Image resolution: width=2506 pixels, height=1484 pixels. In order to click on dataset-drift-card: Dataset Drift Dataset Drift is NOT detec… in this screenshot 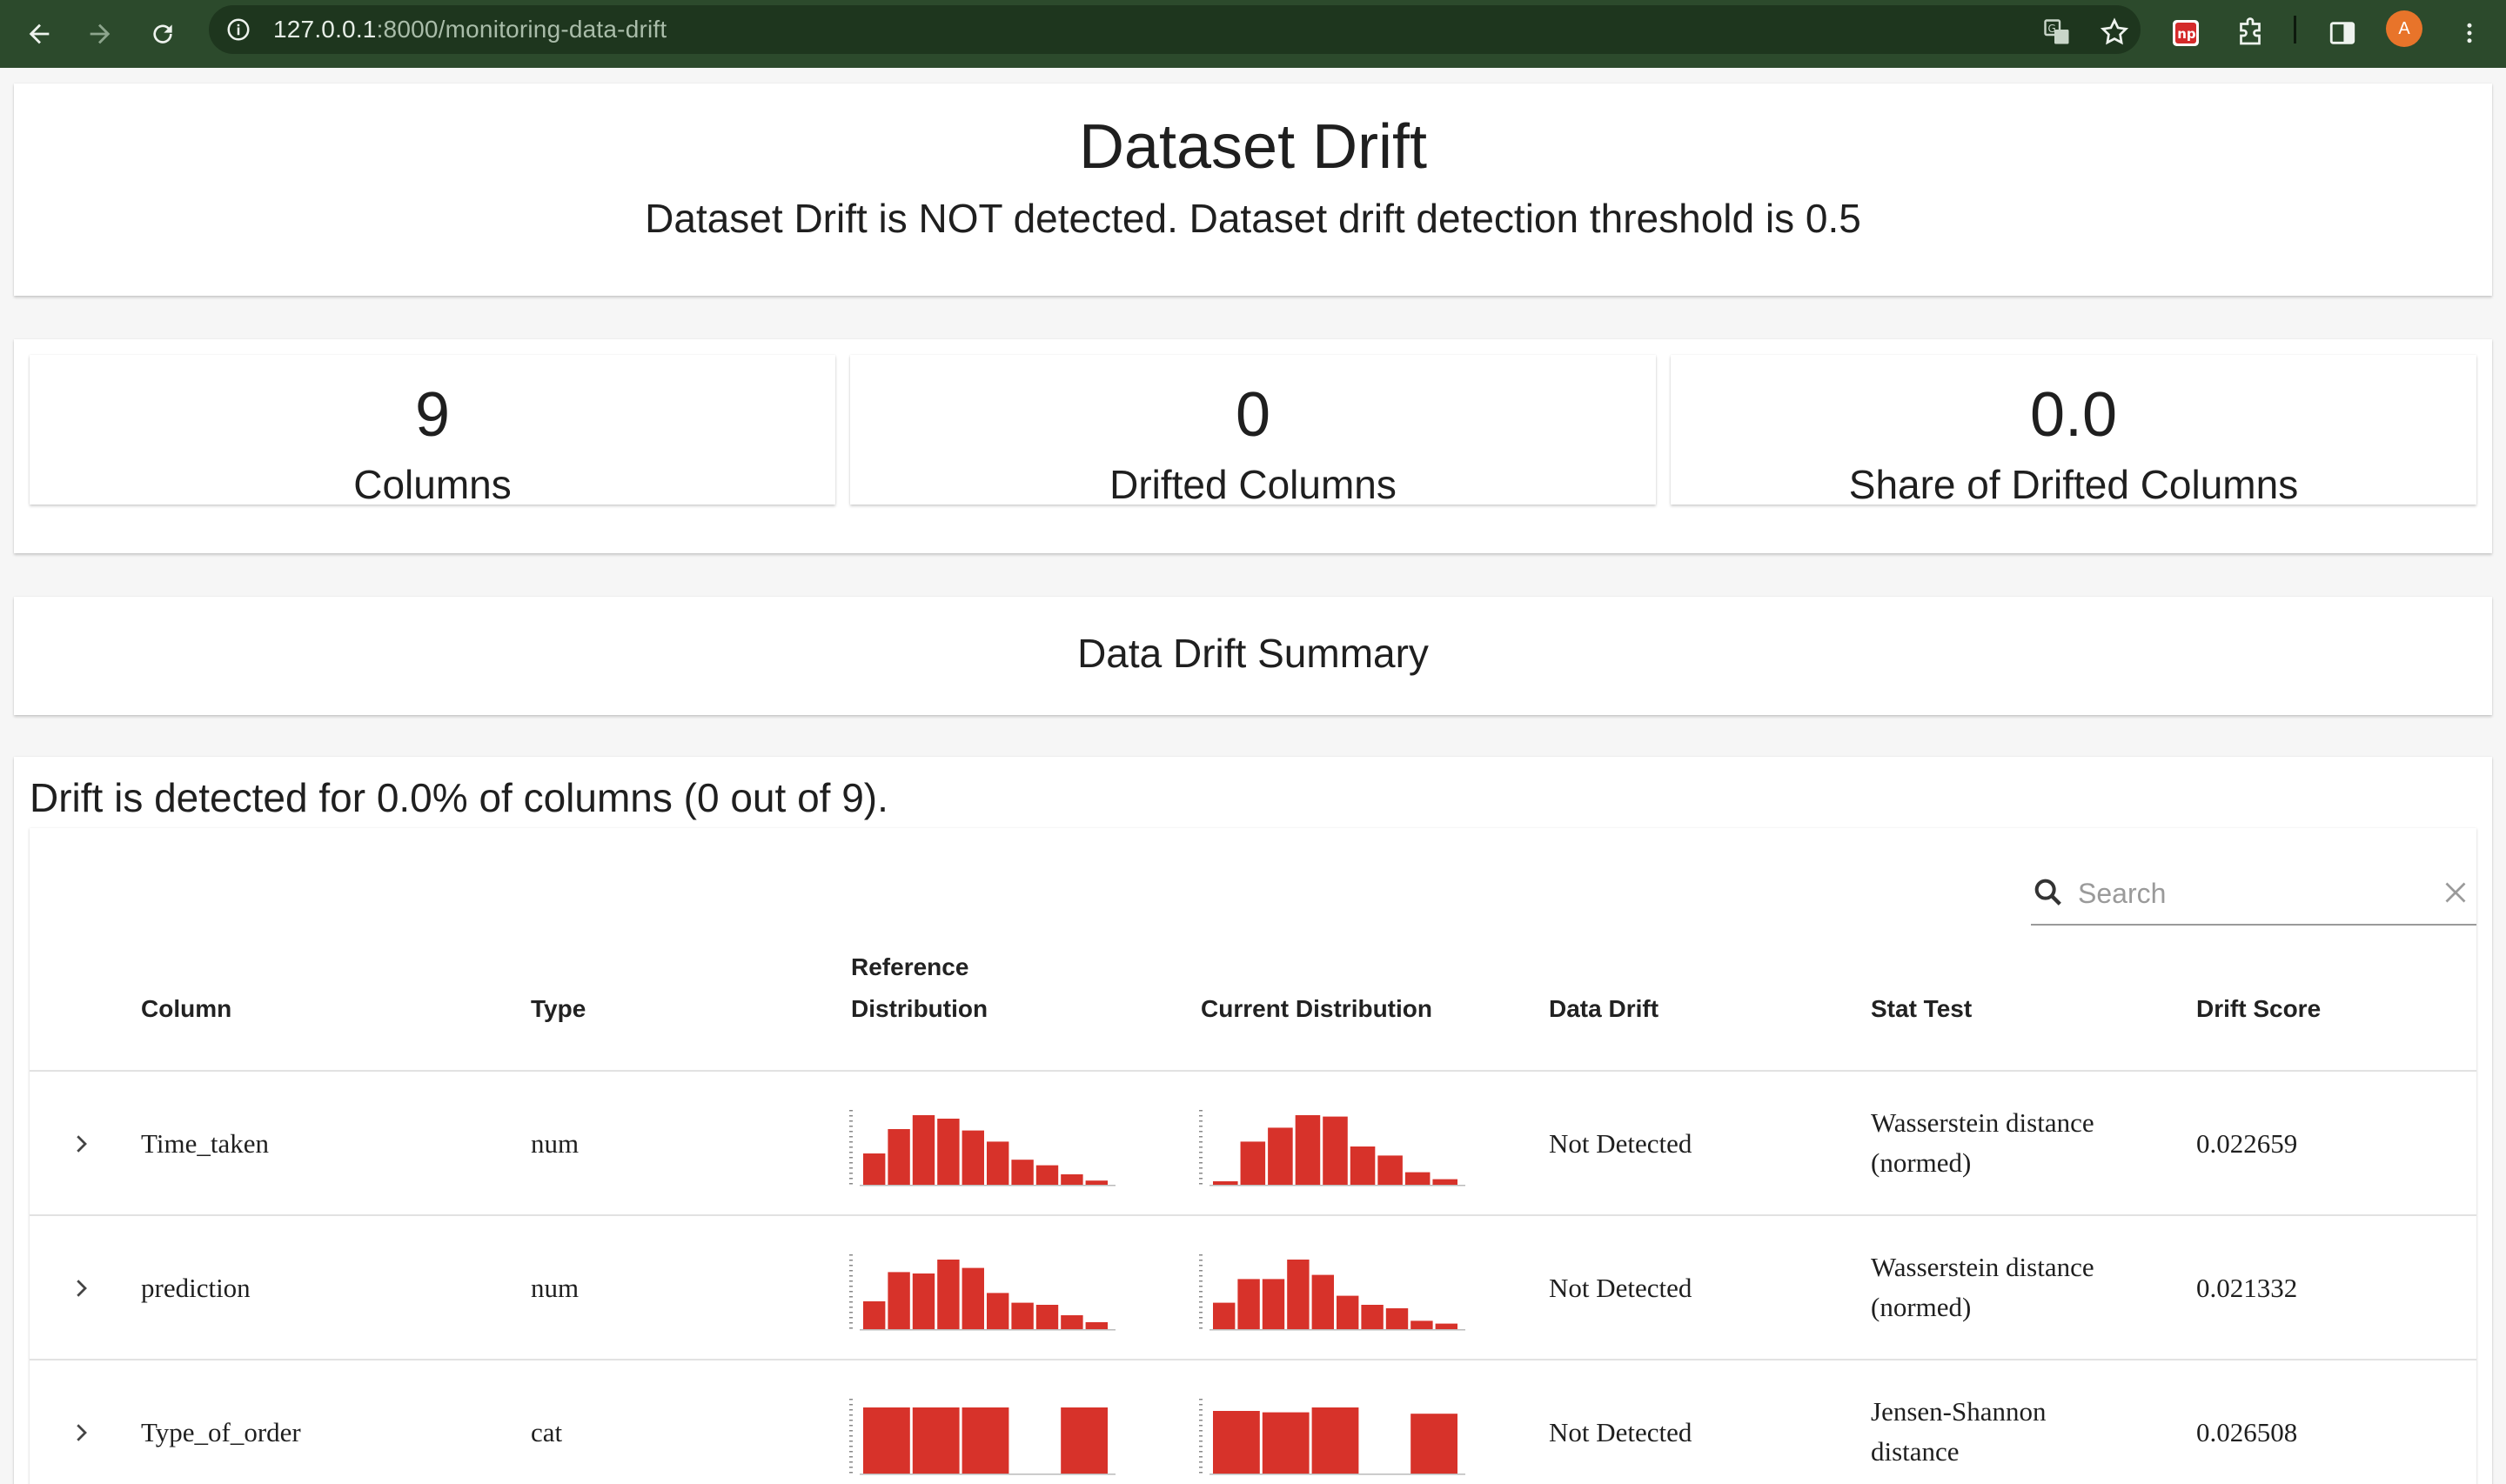, I will do `click(1253, 190)`.